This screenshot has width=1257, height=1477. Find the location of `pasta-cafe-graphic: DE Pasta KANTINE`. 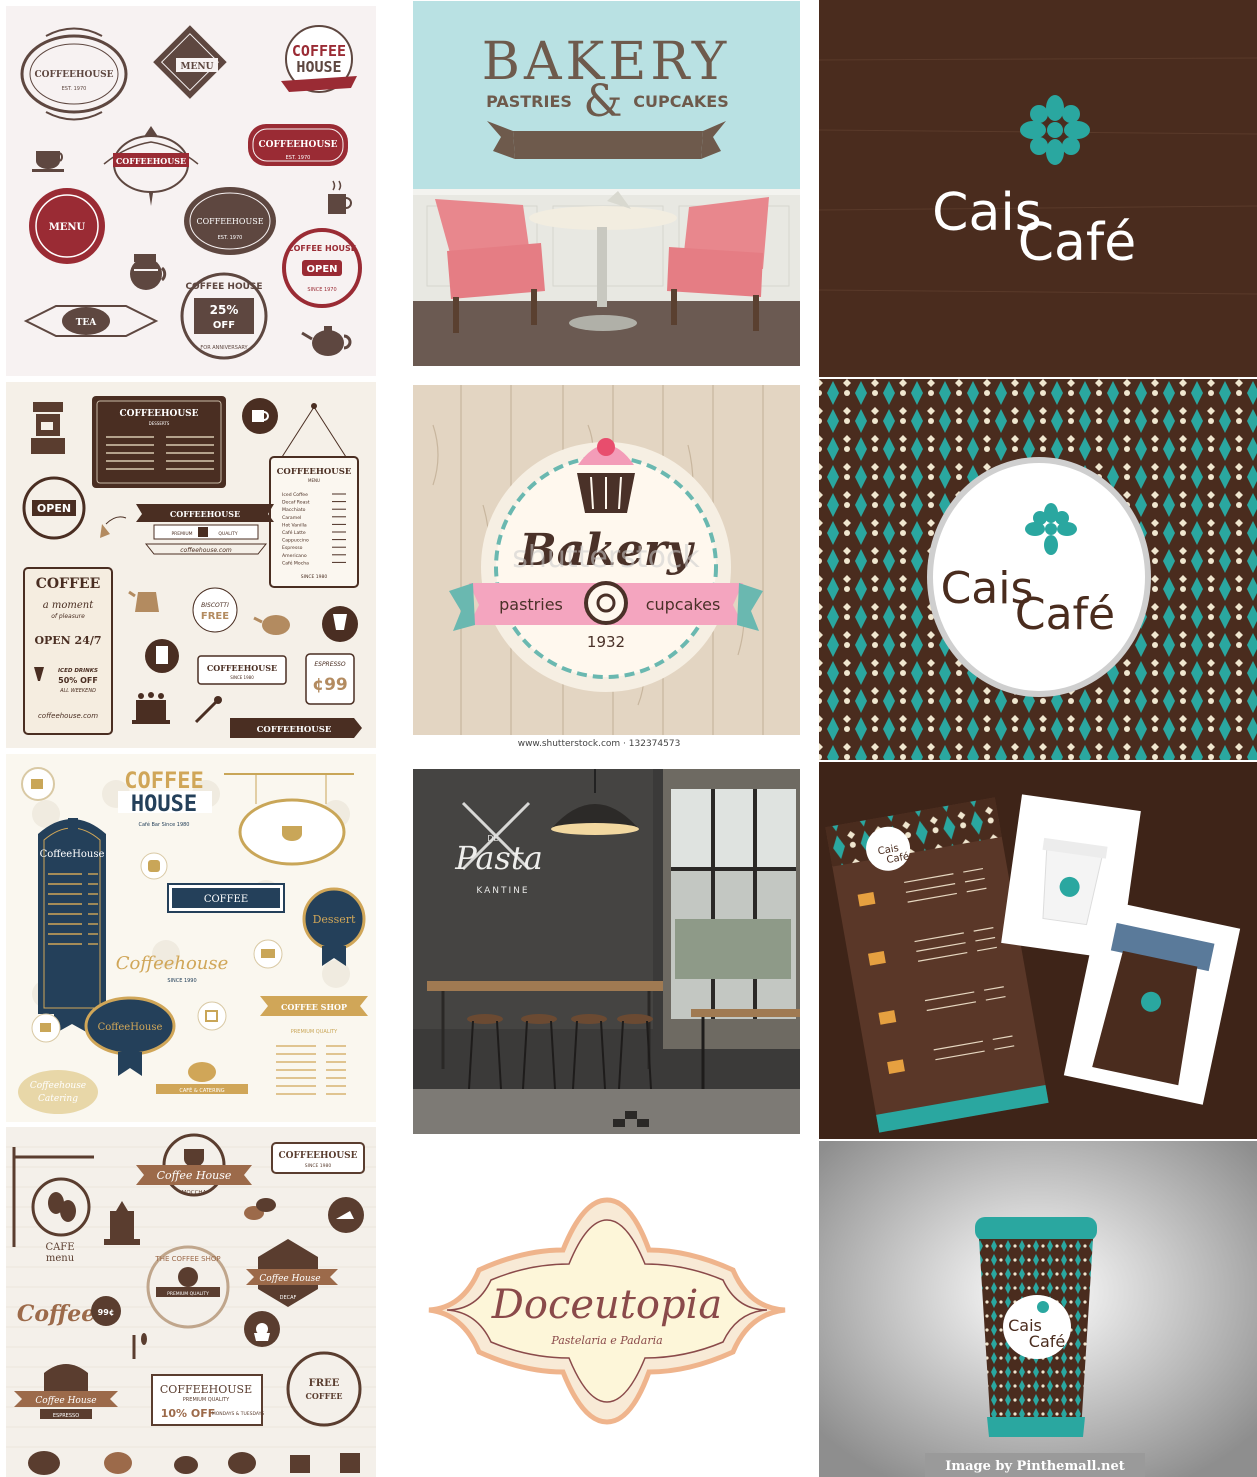

pasta-cafe-graphic: DE Pasta KANTINE is located at coordinates (606, 951).